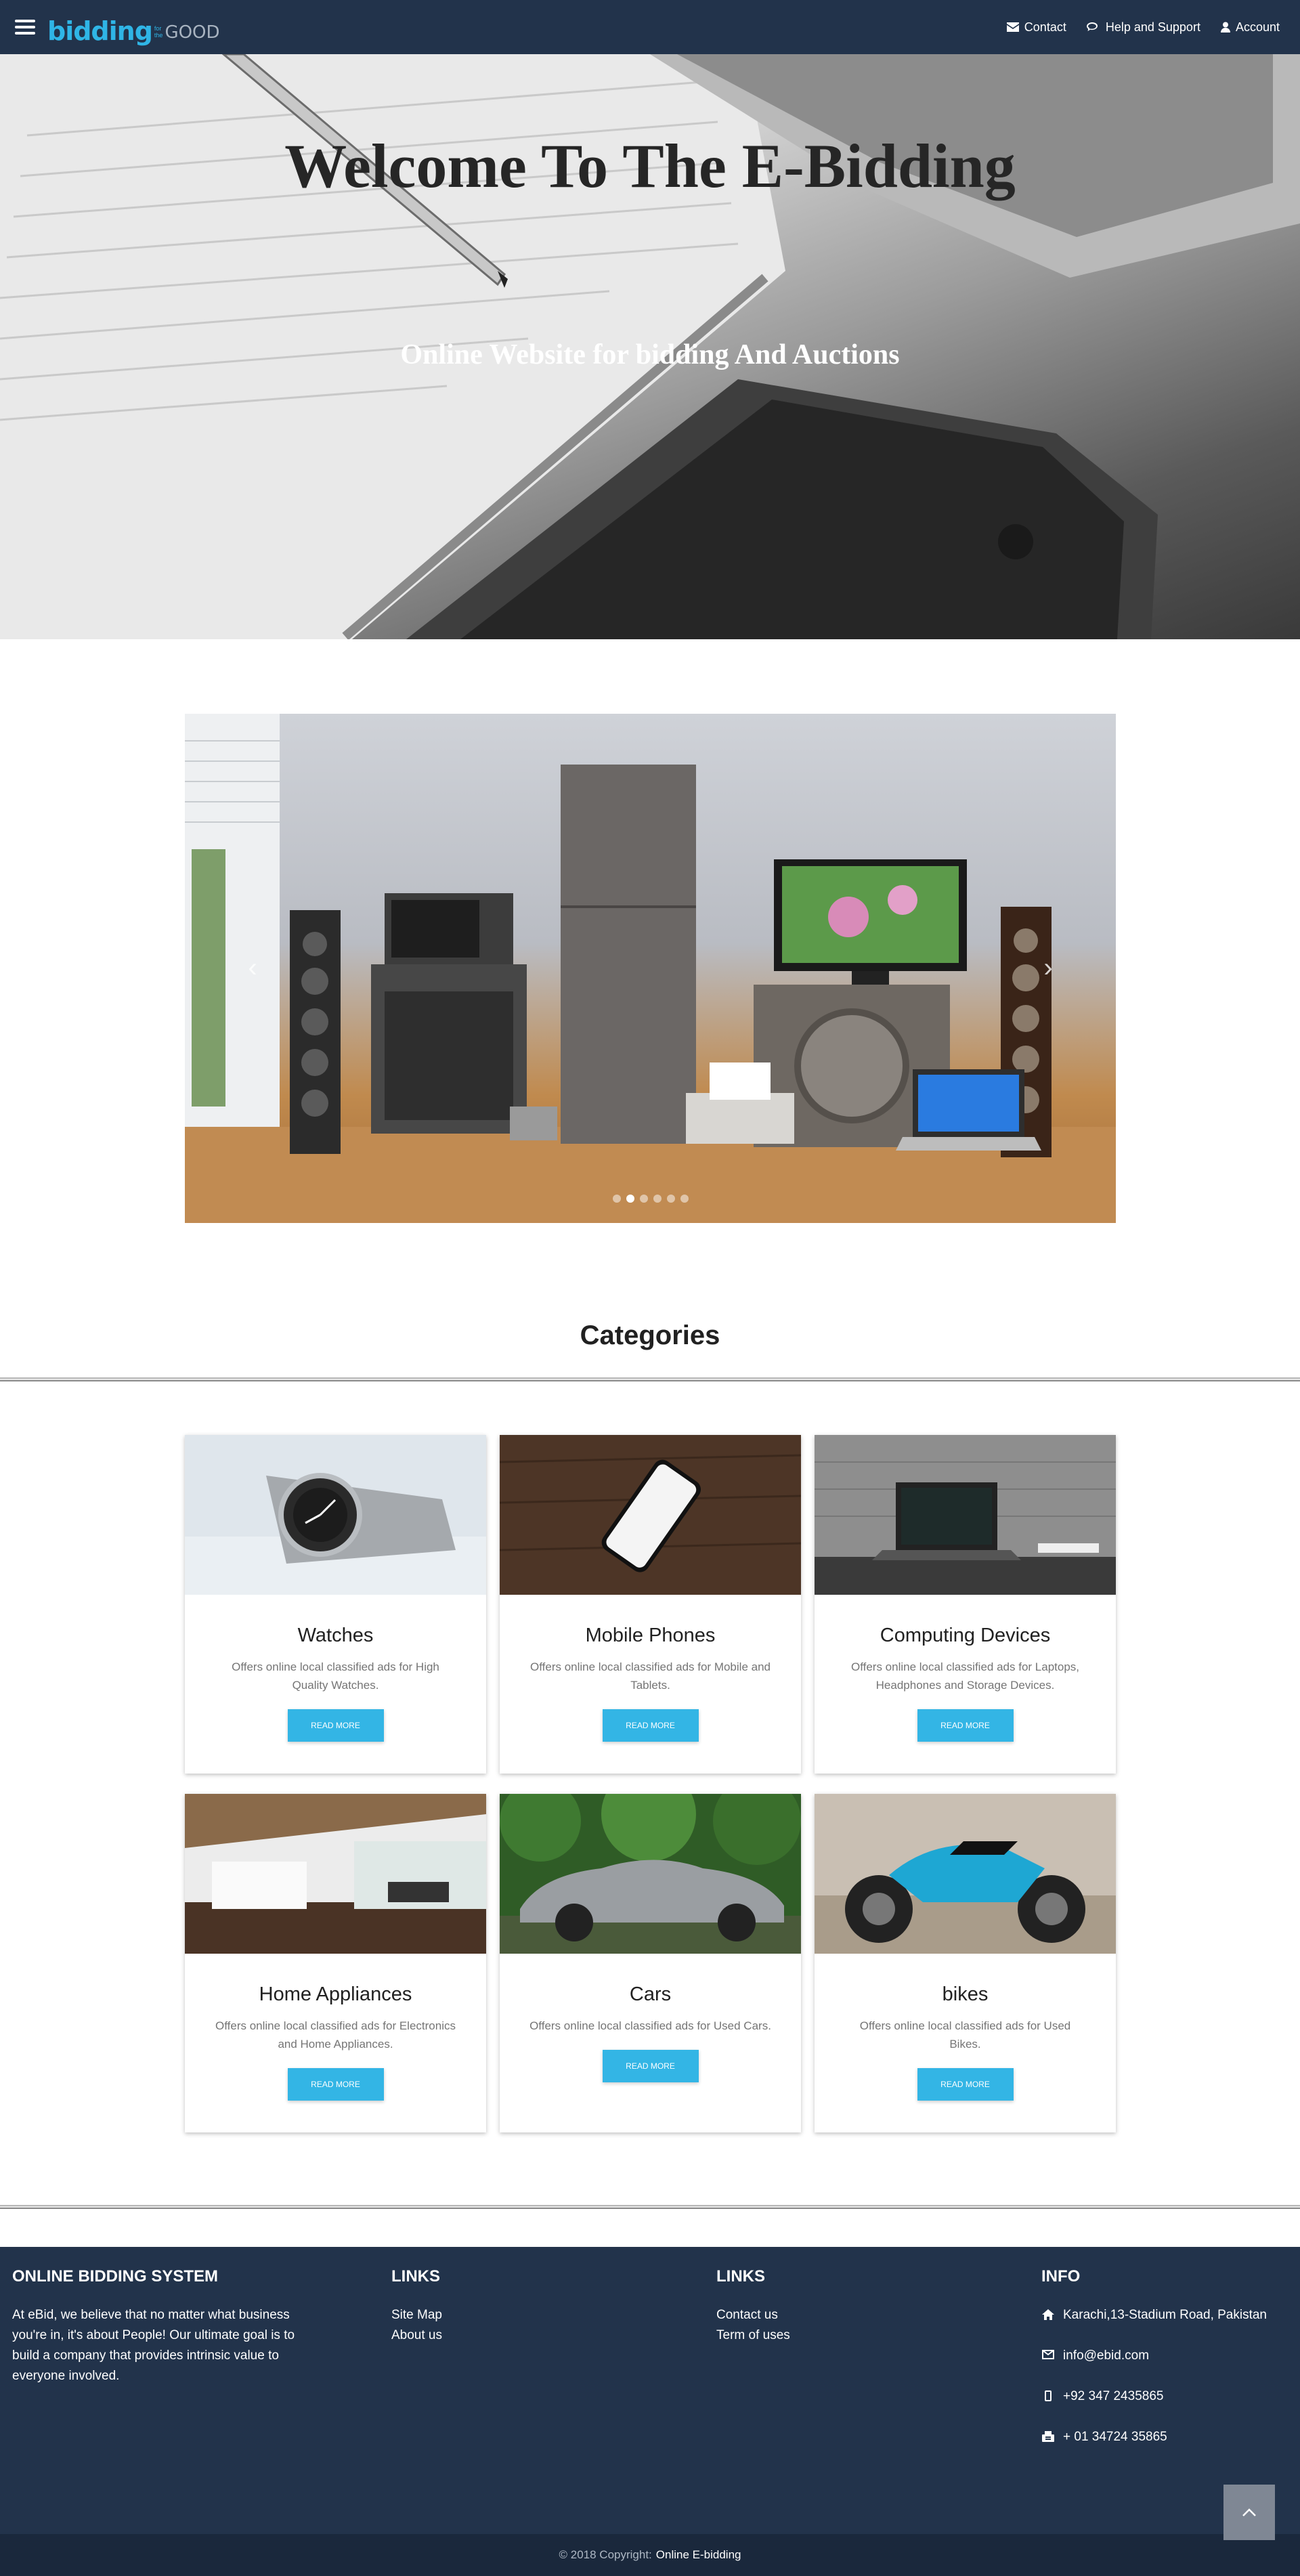  Describe the element at coordinates (650, 354) in the screenshot. I see `hero-subtitle: Online Website for bidding And Auctions` at that location.